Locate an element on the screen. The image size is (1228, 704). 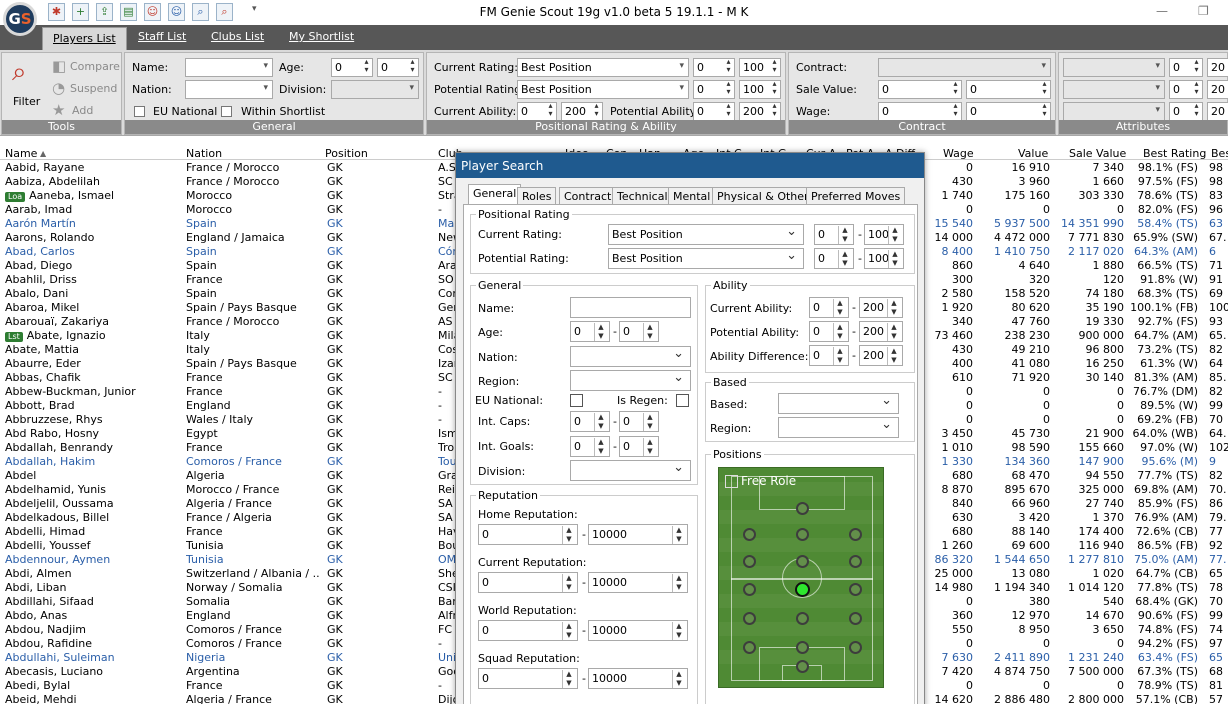
d-int-caps-min: 0 is located at coordinates (590, 421).